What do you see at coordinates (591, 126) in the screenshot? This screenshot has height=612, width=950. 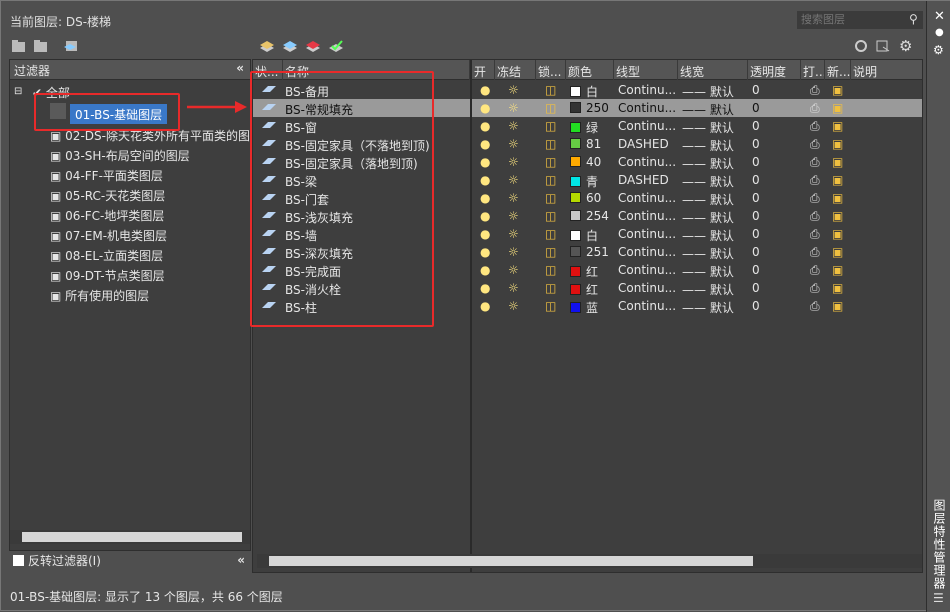 I see `layer-color: 绿` at bounding box center [591, 126].